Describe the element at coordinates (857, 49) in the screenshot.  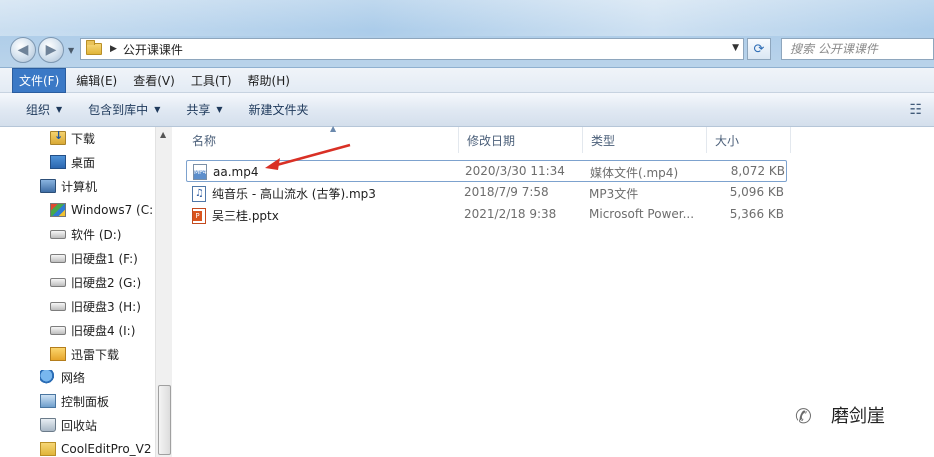
I see `search-input: 搜索 公开课课件` at that location.